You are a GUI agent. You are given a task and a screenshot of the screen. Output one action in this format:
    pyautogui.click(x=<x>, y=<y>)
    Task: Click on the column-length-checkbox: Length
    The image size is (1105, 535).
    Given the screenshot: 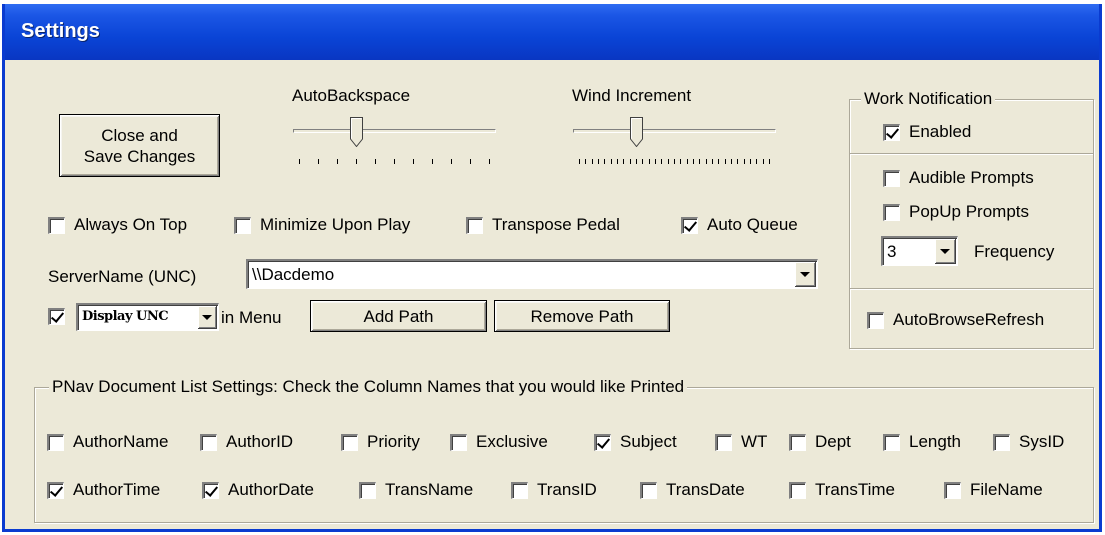 What is the action you would take?
    pyautogui.click(x=922, y=442)
    